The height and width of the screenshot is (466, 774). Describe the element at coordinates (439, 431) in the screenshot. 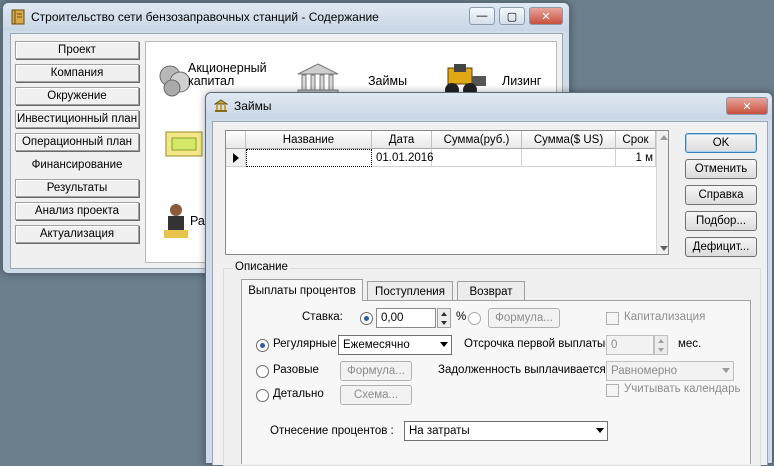

I see `attribution-select-value: На затраты` at that location.